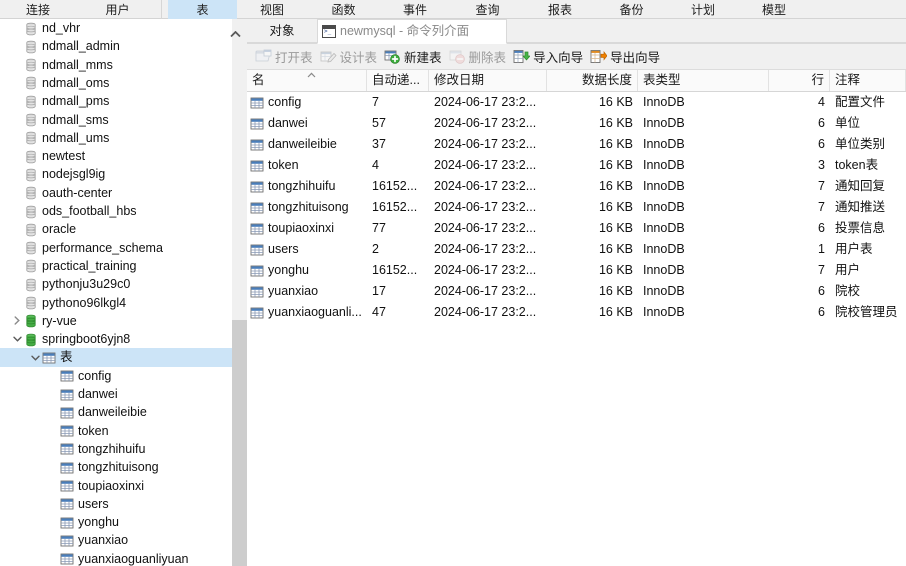 The width and height of the screenshot is (906, 566). What do you see at coordinates (592, 80) in the screenshot?
I see `column-header-data-length: 数据长度` at bounding box center [592, 80].